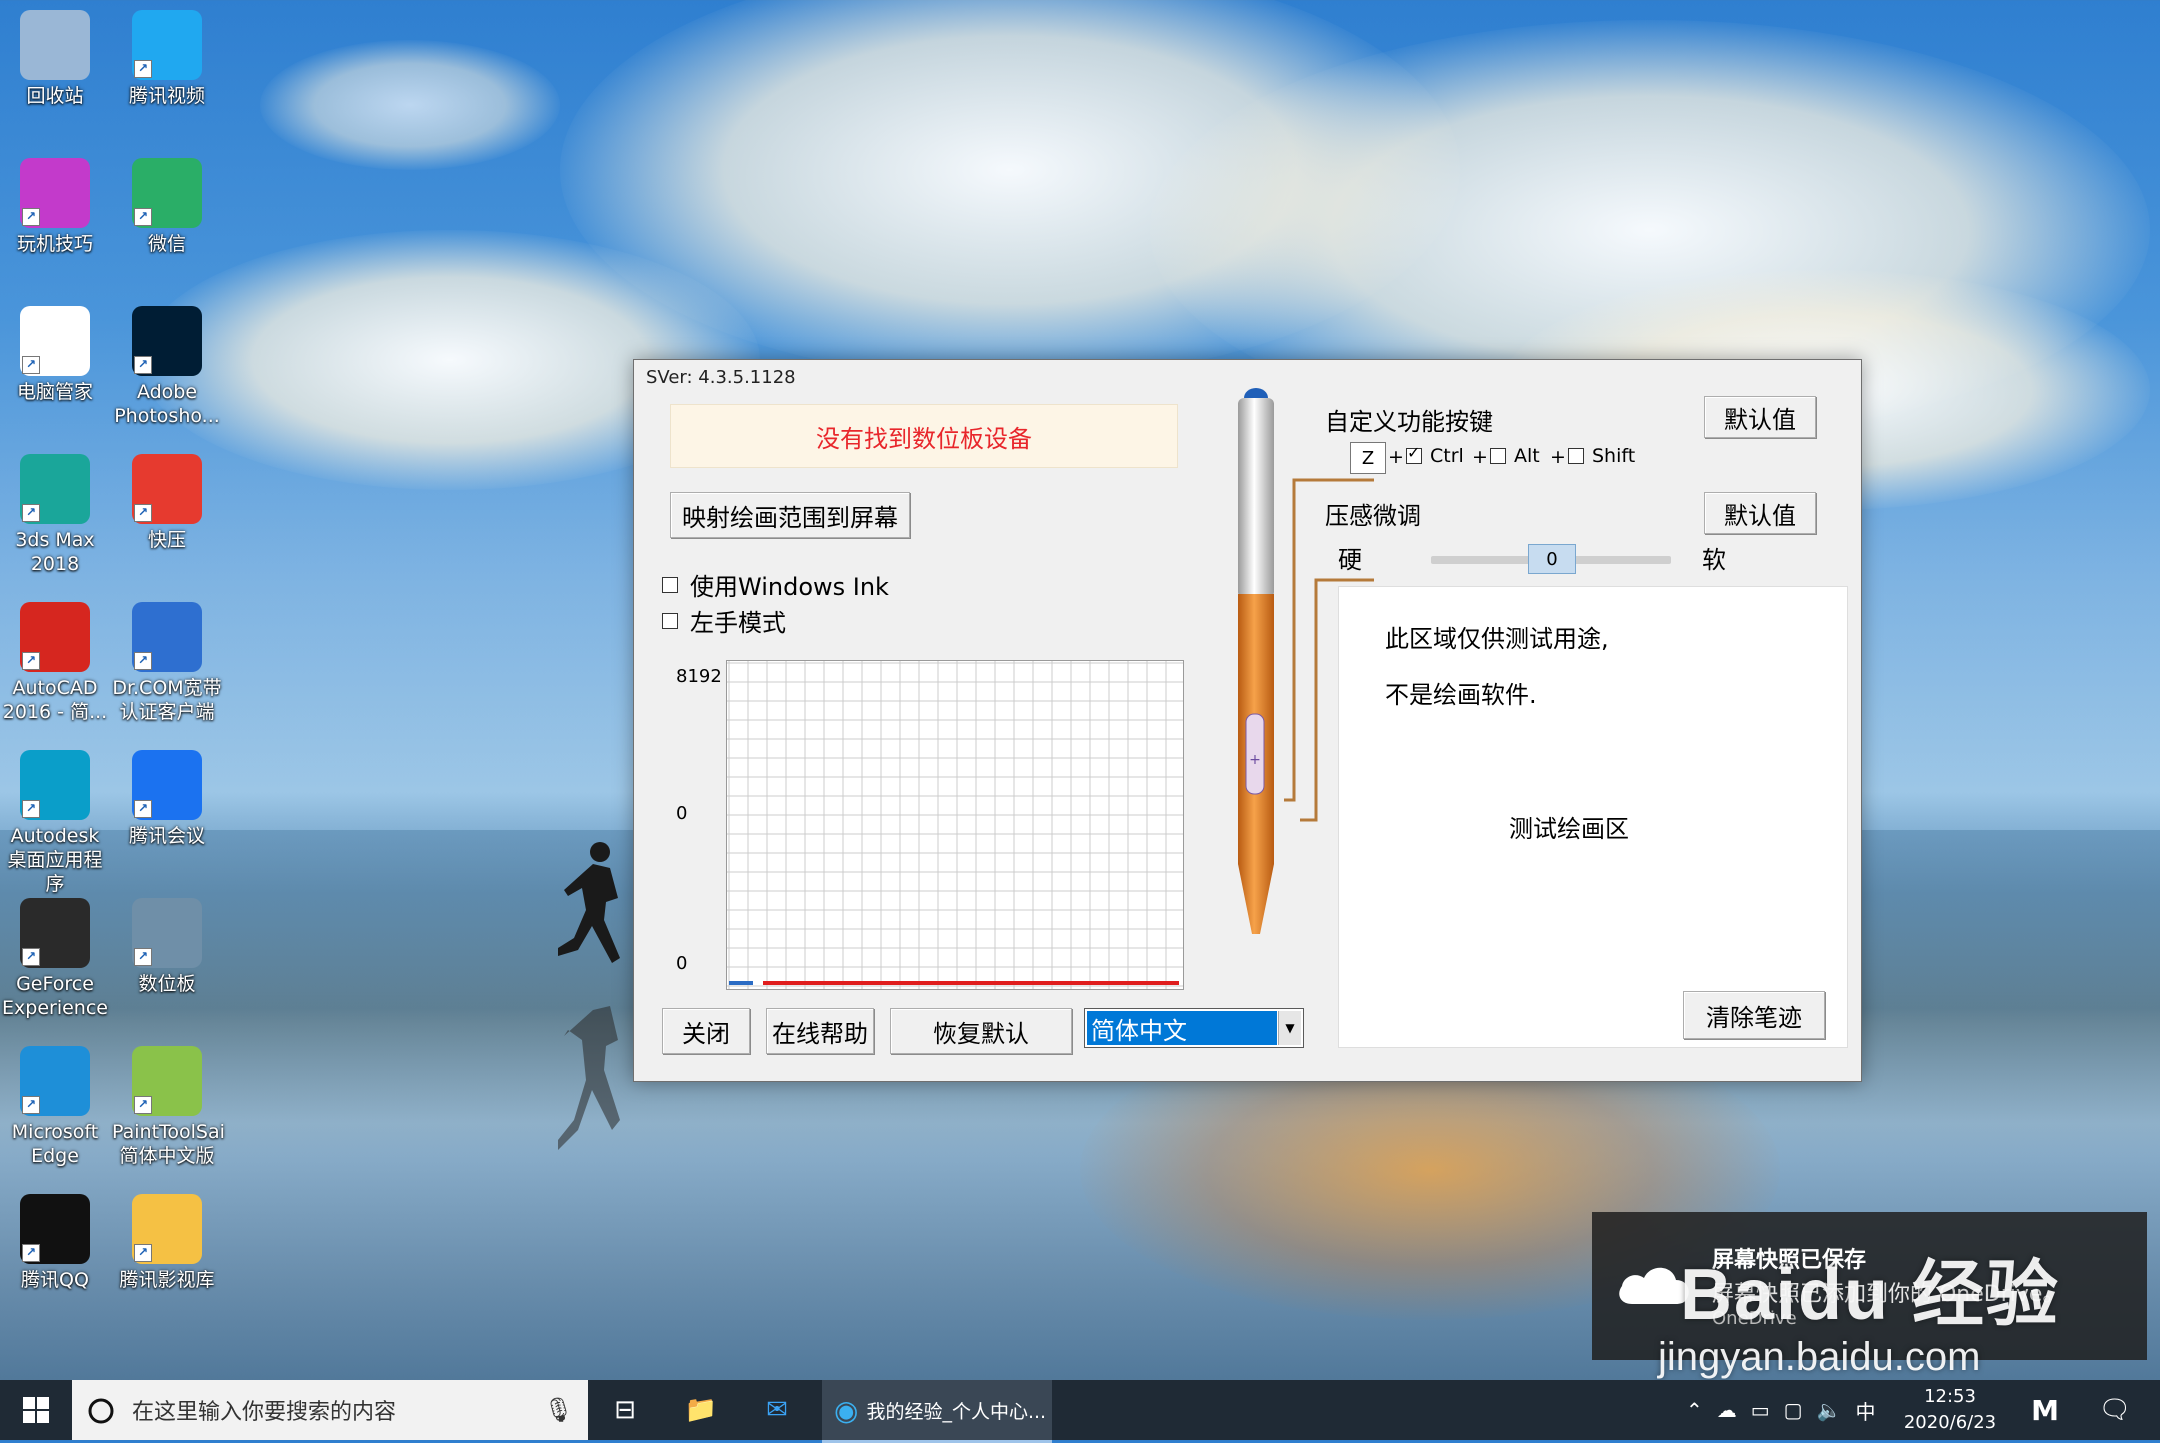 The image size is (2160, 1443). I want to click on version-label: SVer: 4.3.5.1128, so click(721, 377).